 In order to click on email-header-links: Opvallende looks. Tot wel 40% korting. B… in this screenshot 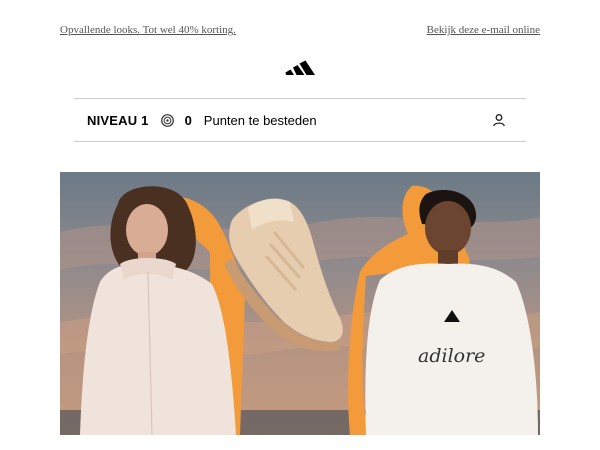, I will do `click(300, 30)`.